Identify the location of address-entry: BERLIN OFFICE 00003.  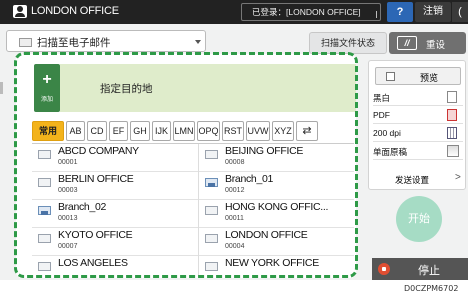
(115, 186).